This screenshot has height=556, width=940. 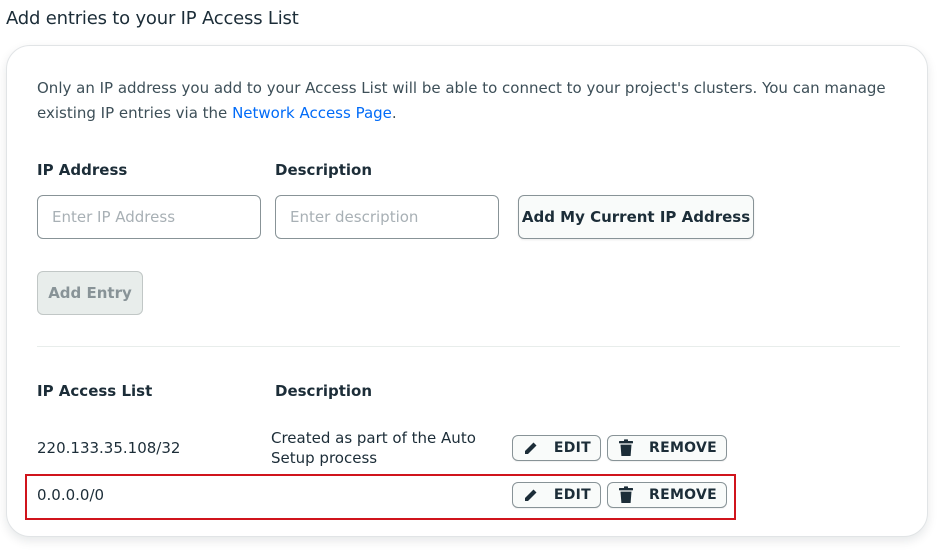 What do you see at coordinates (324, 391) in the screenshot?
I see `description-header: Description` at bounding box center [324, 391].